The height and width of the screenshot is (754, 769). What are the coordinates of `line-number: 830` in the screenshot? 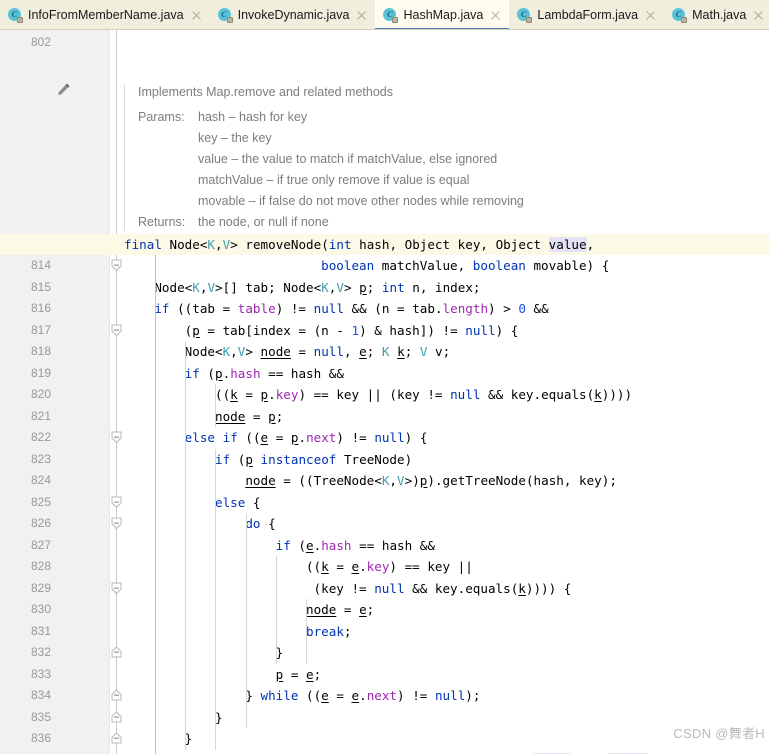 It's located at (40, 609).